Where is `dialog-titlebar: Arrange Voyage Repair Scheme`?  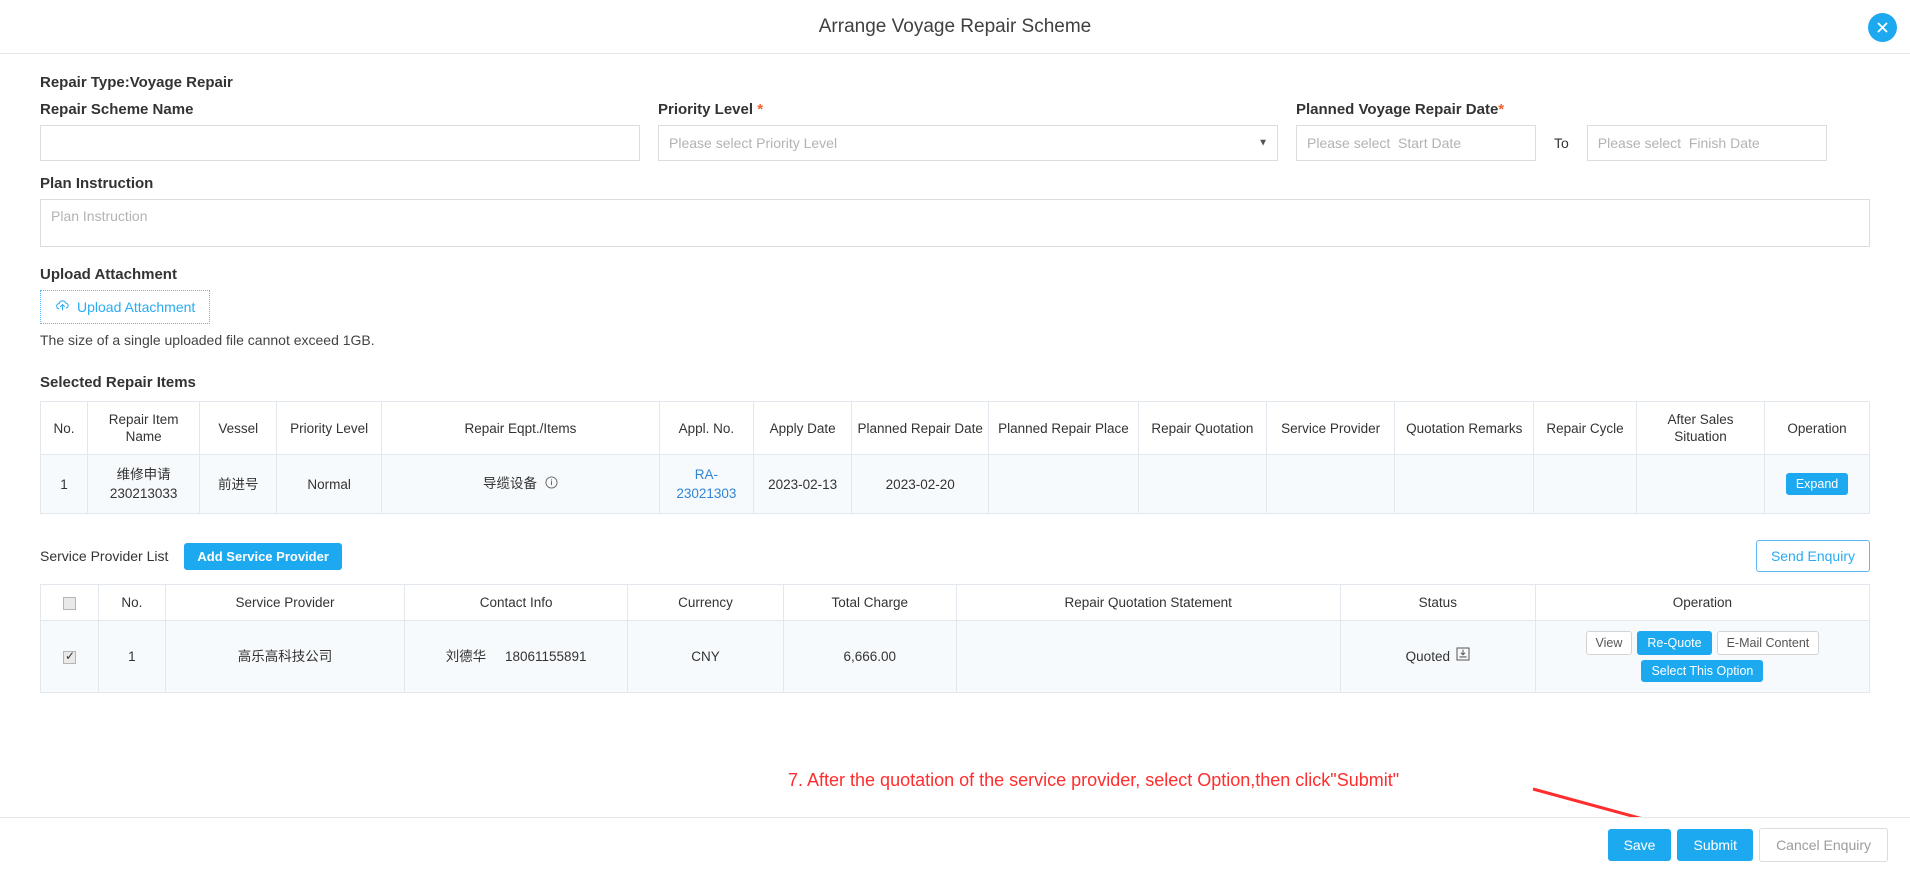
dialog-titlebar: Arrange Voyage Repair Scheme is located at coordinates (955, 27).